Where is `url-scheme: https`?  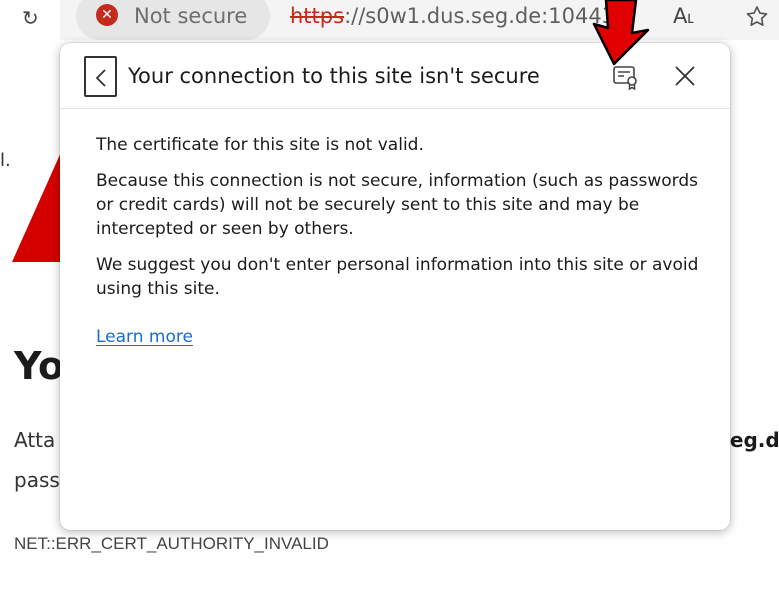 url-scheme: https is located at coordinates (317, 16).